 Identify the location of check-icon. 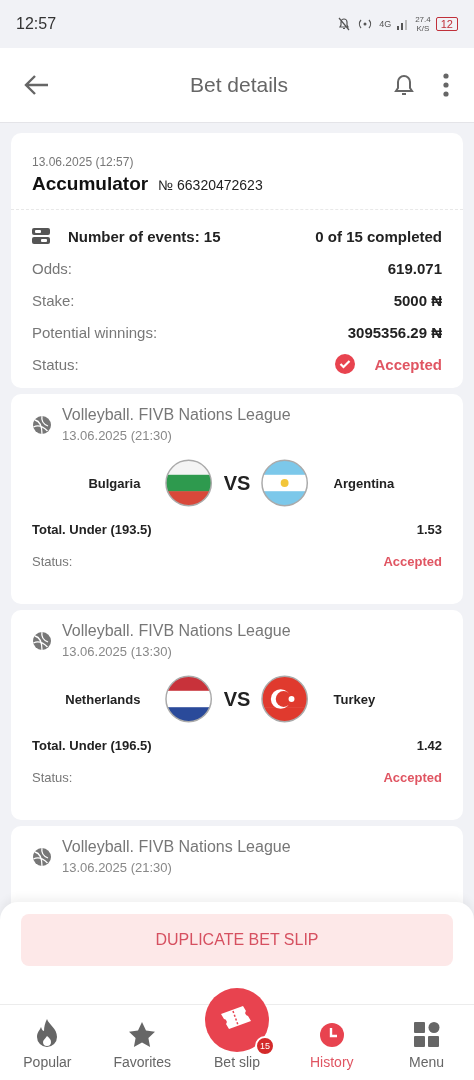
(345, 364).